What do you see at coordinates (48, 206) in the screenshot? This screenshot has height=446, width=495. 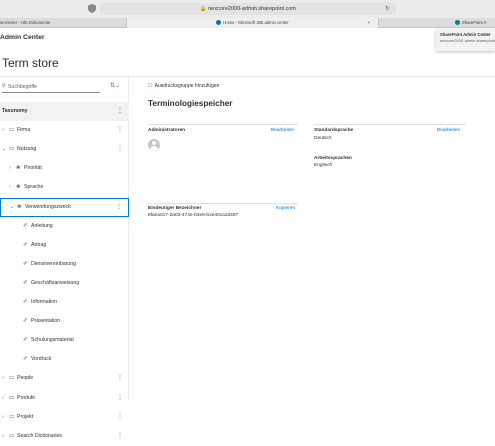 I see `tree-item-label: Verwendungszweck` at bounding box center [48, 206].